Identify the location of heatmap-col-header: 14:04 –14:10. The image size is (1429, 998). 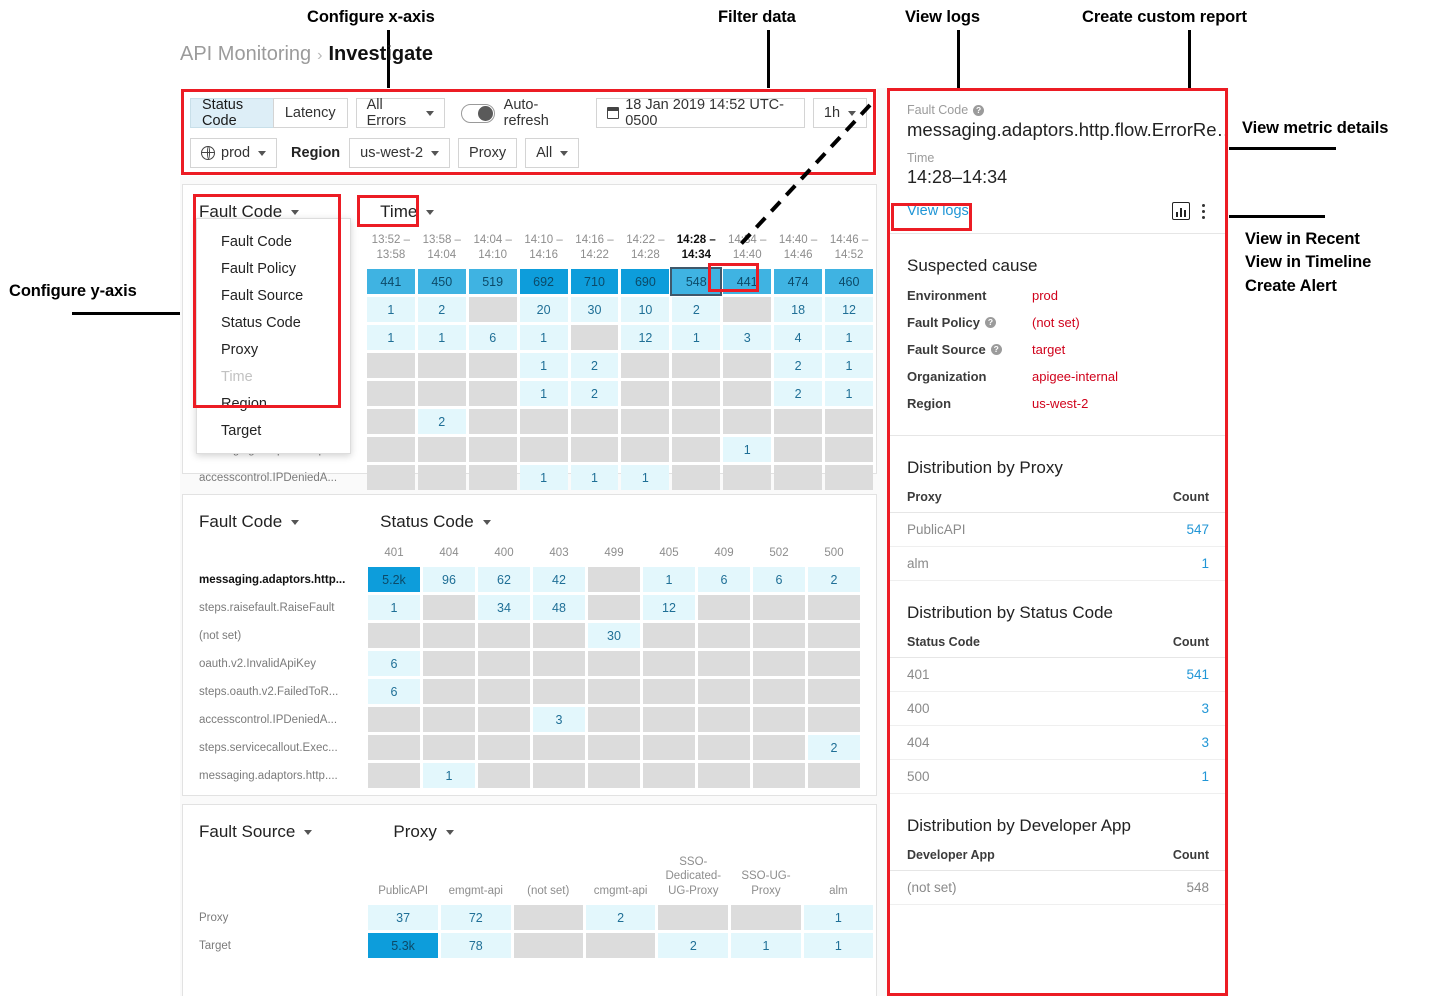
(493, 249).